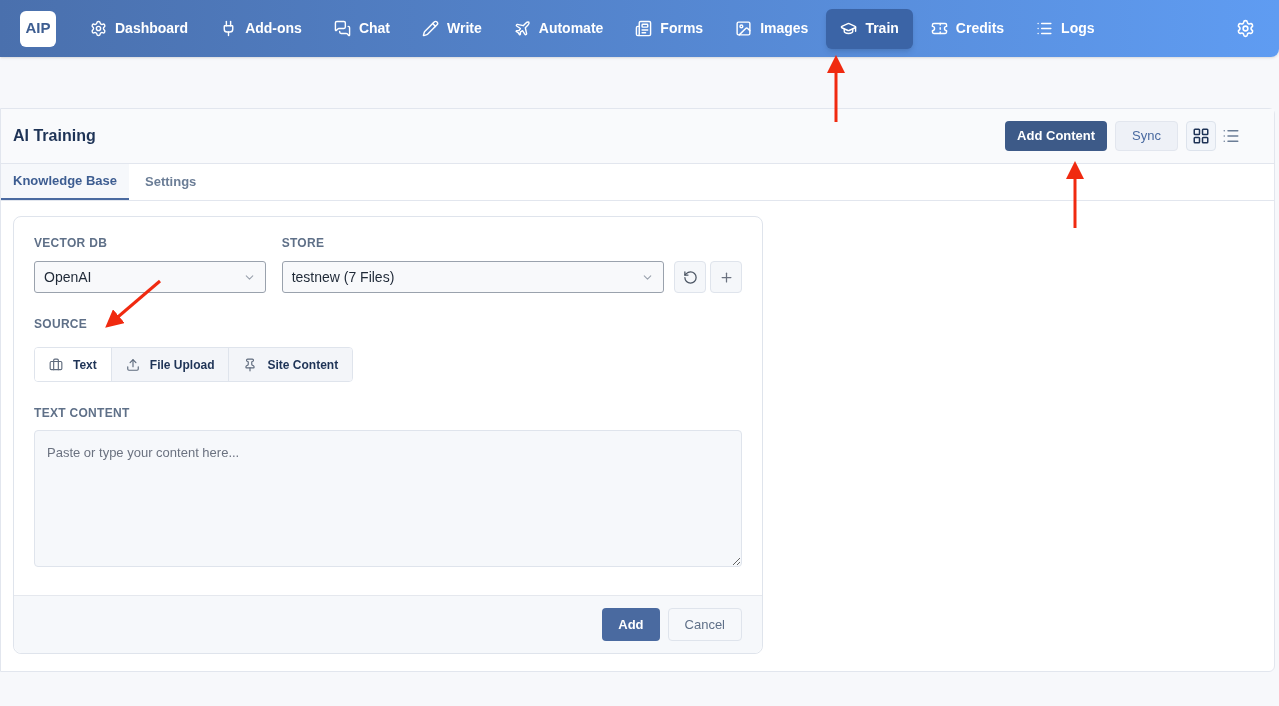  I want to click on refresh-button, so click(690, 277).